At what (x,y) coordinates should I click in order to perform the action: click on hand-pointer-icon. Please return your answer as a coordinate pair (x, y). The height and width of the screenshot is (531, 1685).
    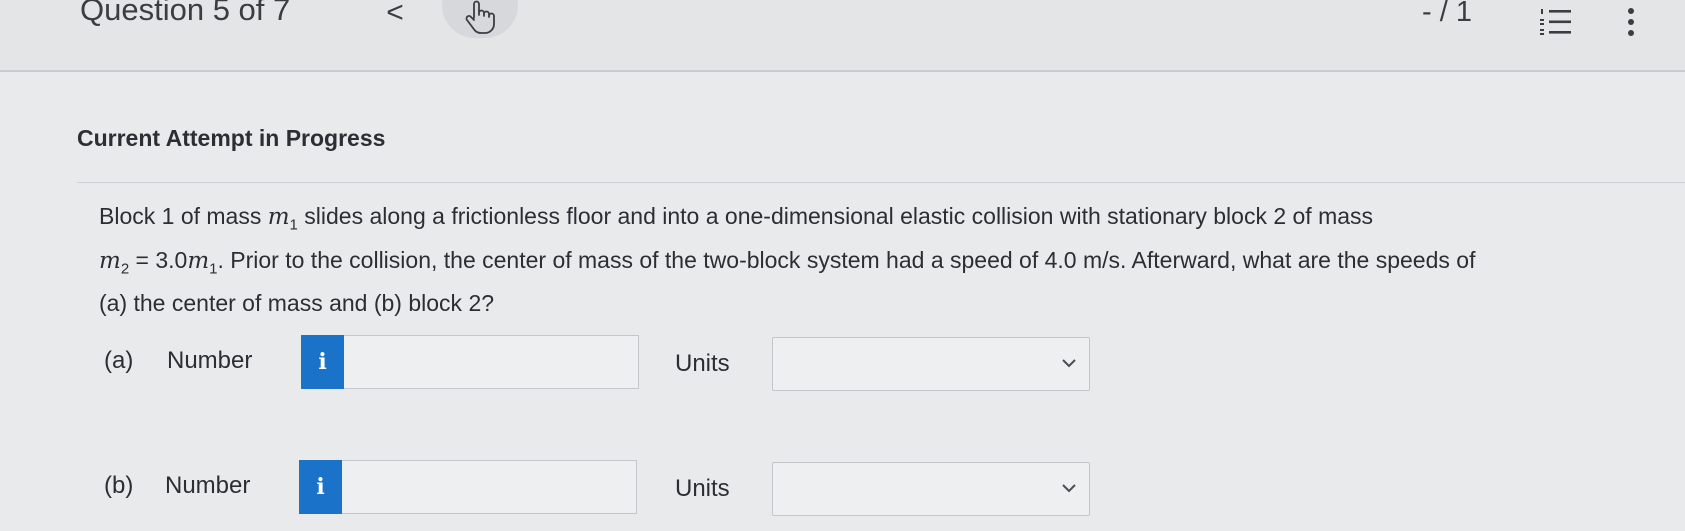
    Looking at the image, I should click on (480, 17).